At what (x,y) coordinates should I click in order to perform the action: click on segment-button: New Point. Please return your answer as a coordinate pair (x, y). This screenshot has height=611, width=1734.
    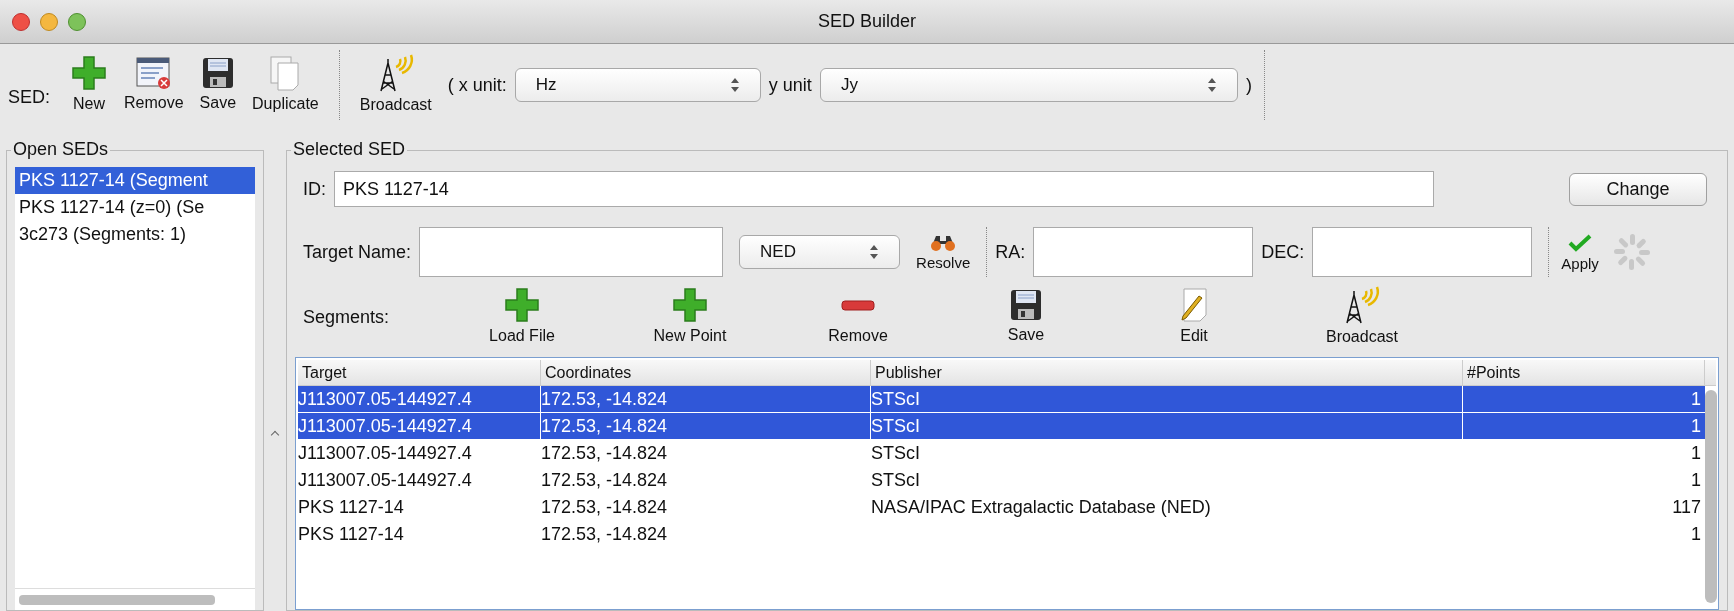
    Looking at the image, I should click on (690, 317).